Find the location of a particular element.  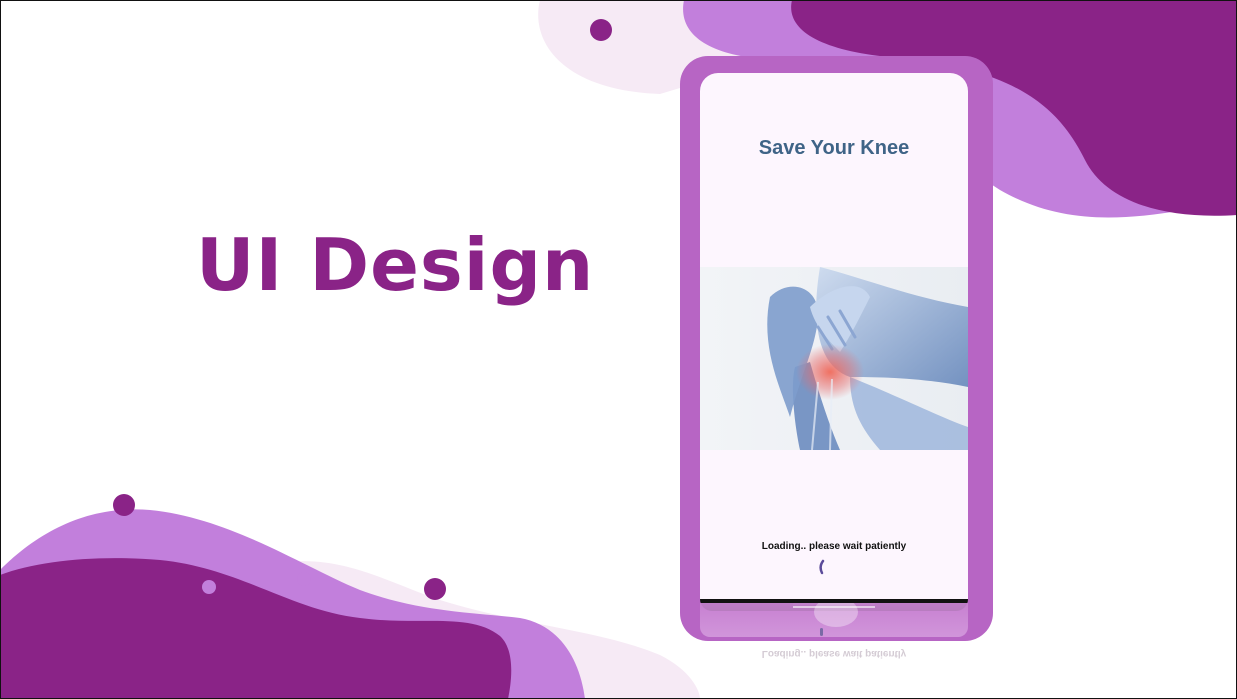

loading-message: Loading.. please wait patiently is located at coordinates (834, 546).